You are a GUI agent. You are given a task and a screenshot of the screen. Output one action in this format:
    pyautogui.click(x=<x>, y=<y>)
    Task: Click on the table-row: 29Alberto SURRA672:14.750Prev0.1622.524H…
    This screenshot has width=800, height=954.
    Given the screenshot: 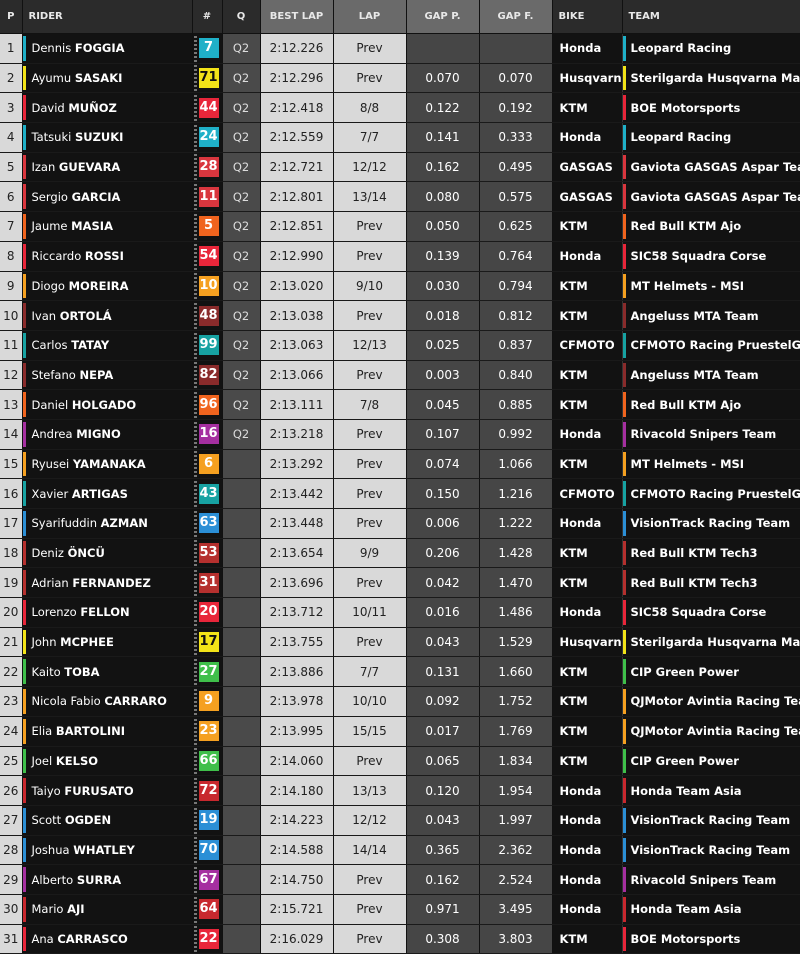 What is the action you would take?
    pyautogui.click(x=400, y=880)
    